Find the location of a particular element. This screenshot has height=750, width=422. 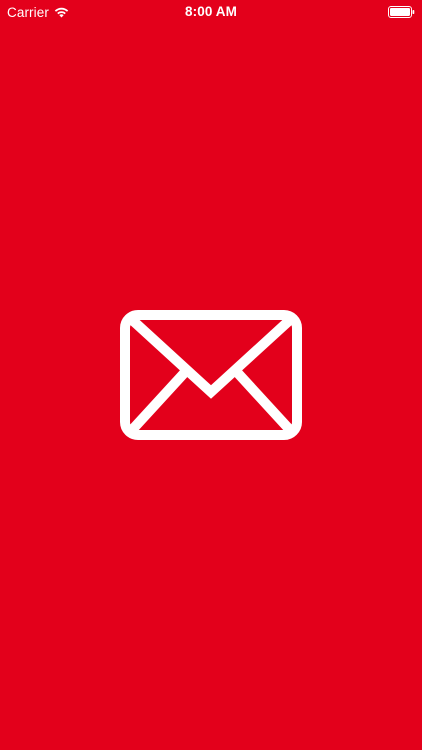

status-right is located at coordinates (401, 12).